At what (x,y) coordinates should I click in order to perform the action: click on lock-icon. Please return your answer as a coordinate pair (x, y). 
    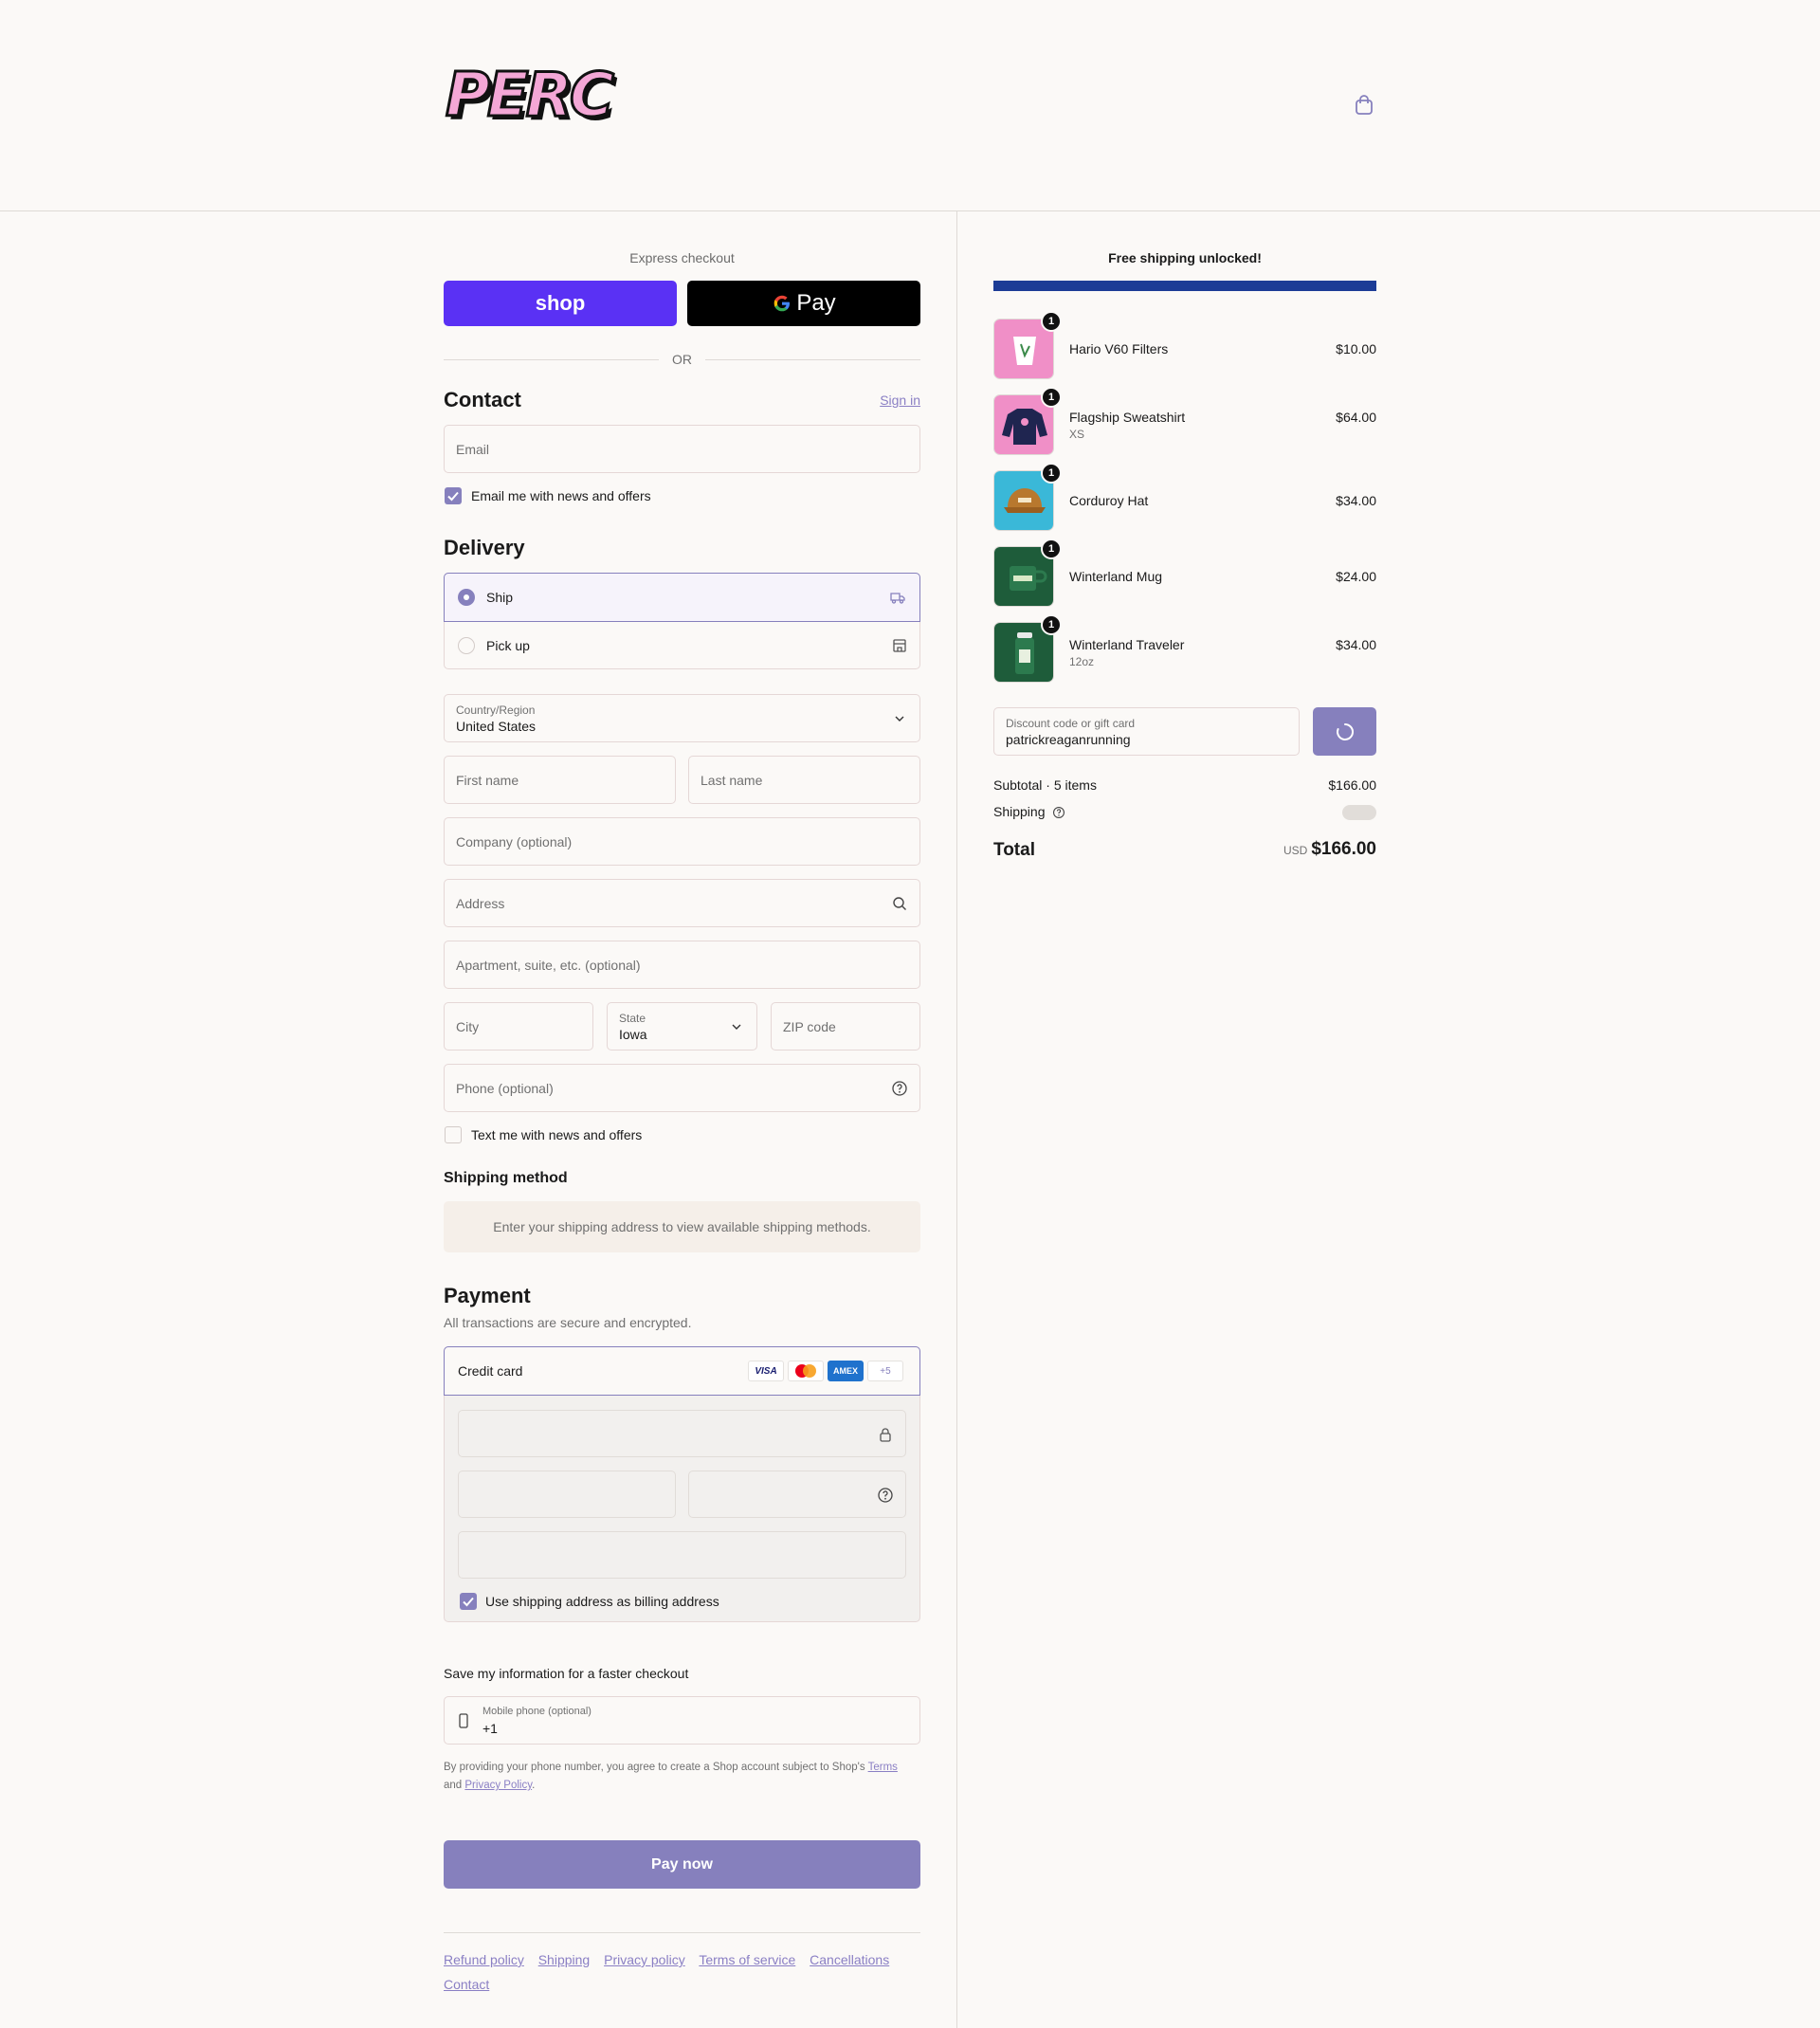
    Looking at the image, I should click on (885, 1435).